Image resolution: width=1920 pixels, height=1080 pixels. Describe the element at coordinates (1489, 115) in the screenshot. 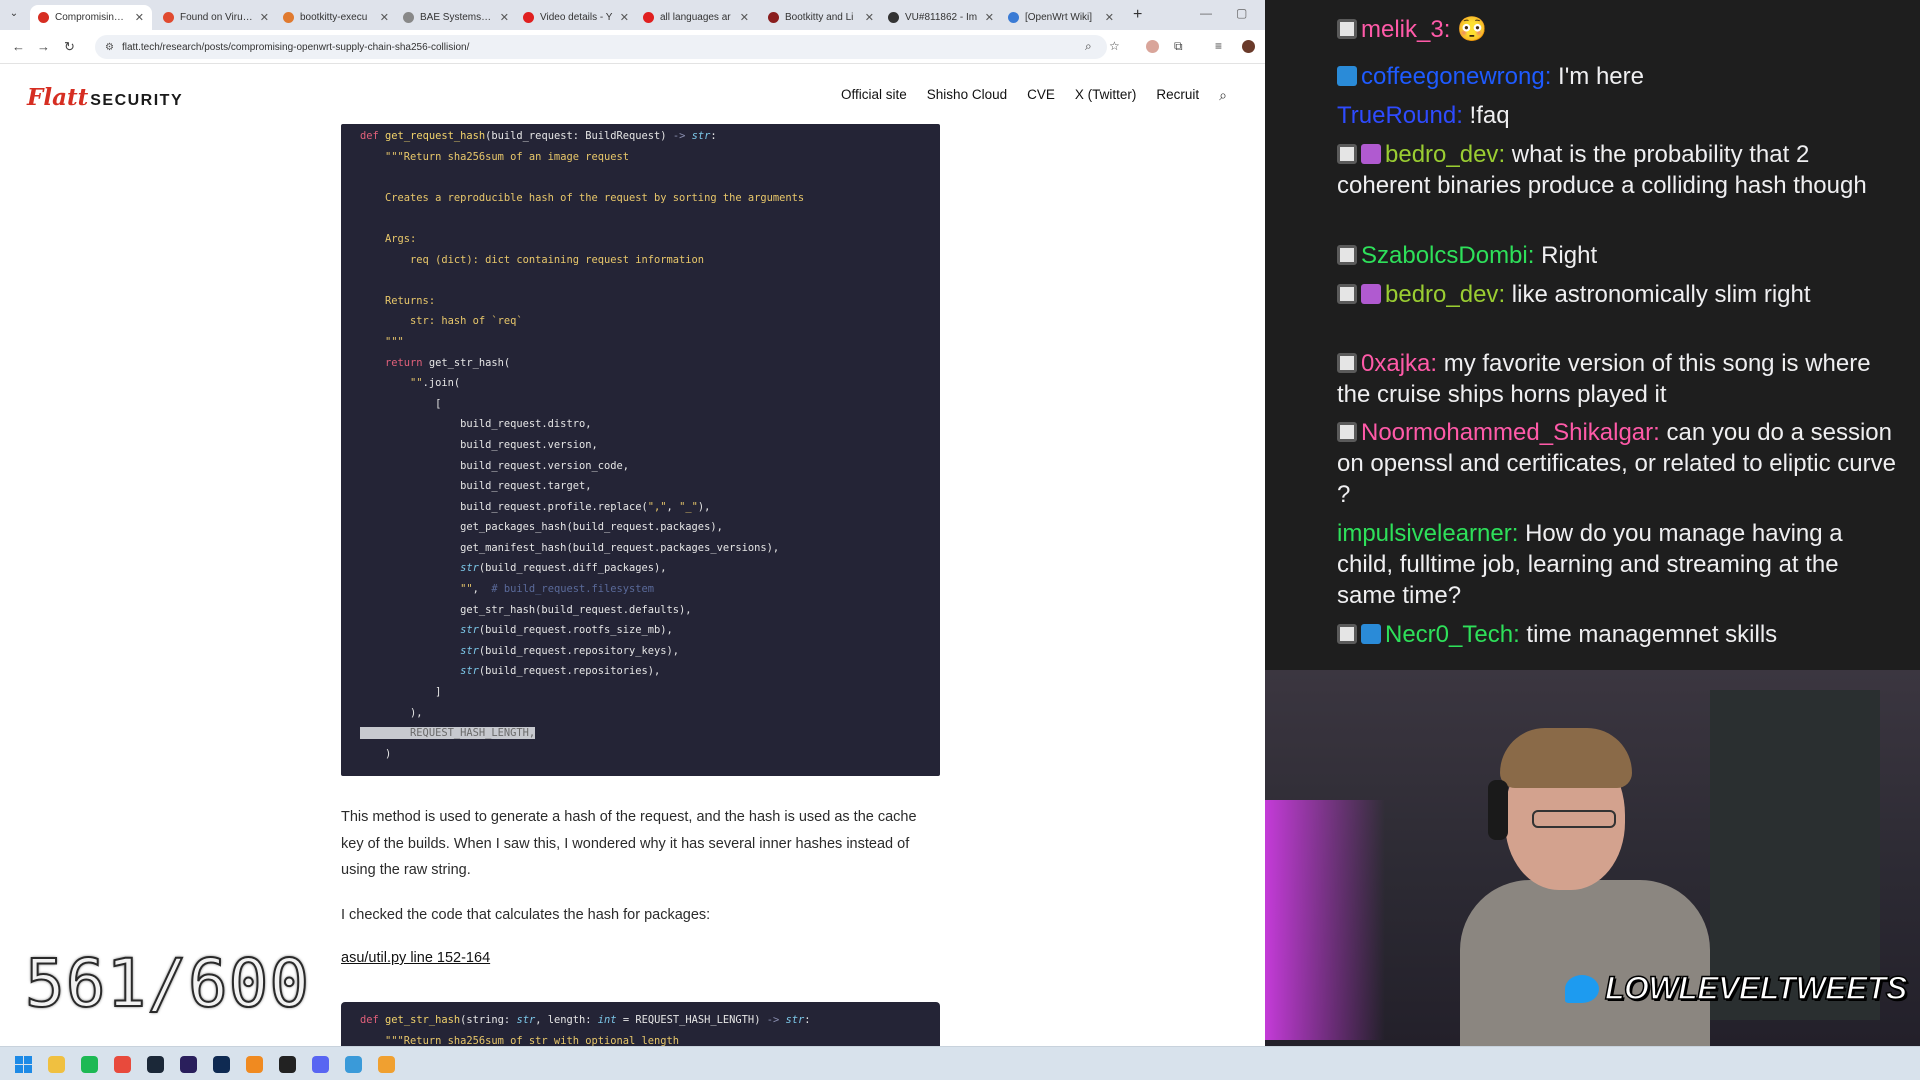

I see `chat-text: !faq` at that location.